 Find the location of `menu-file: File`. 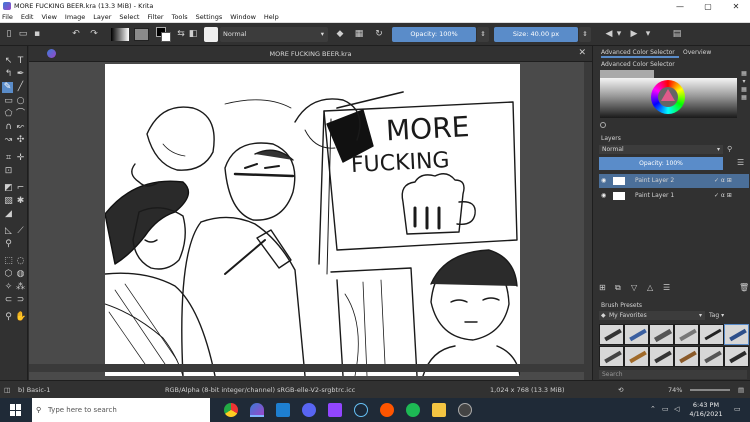

menu-file: File is located at coordinates (7, 17).